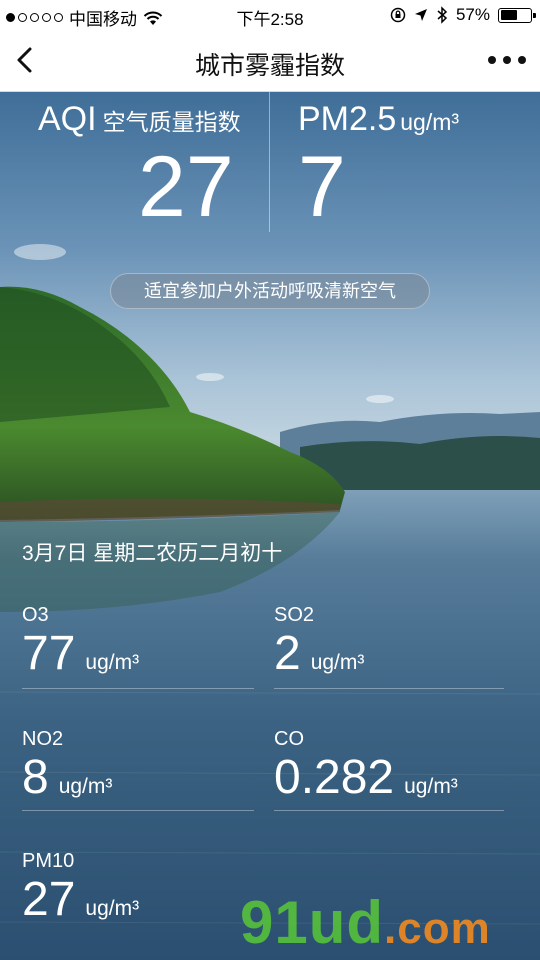  I want to click on battery-level, so click(509, 15).